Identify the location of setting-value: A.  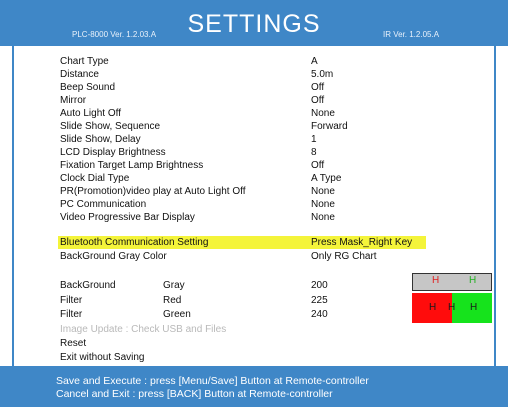
(314, 61).